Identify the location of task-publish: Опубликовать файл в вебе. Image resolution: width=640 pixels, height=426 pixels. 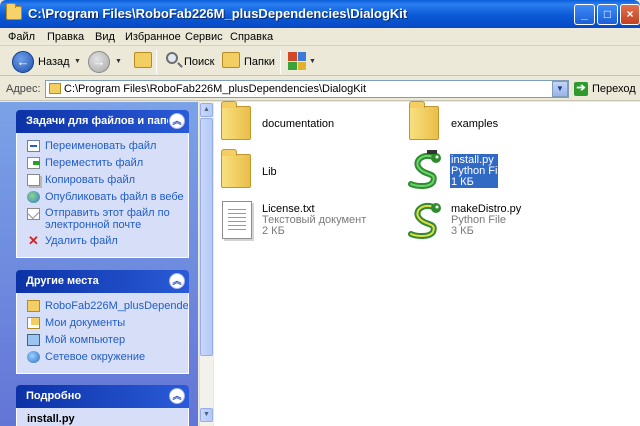
(107, 198).